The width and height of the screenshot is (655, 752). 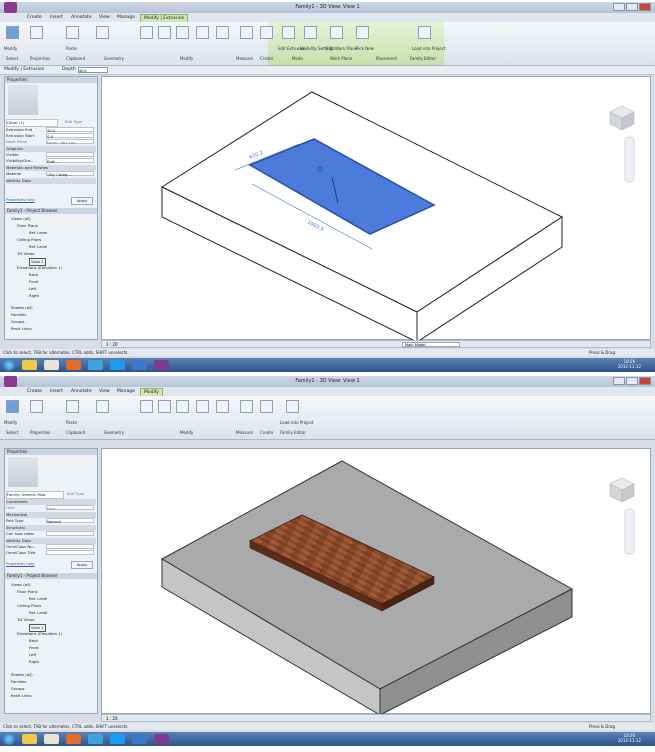 I want to click on close-button, so click(x=645, y=381).